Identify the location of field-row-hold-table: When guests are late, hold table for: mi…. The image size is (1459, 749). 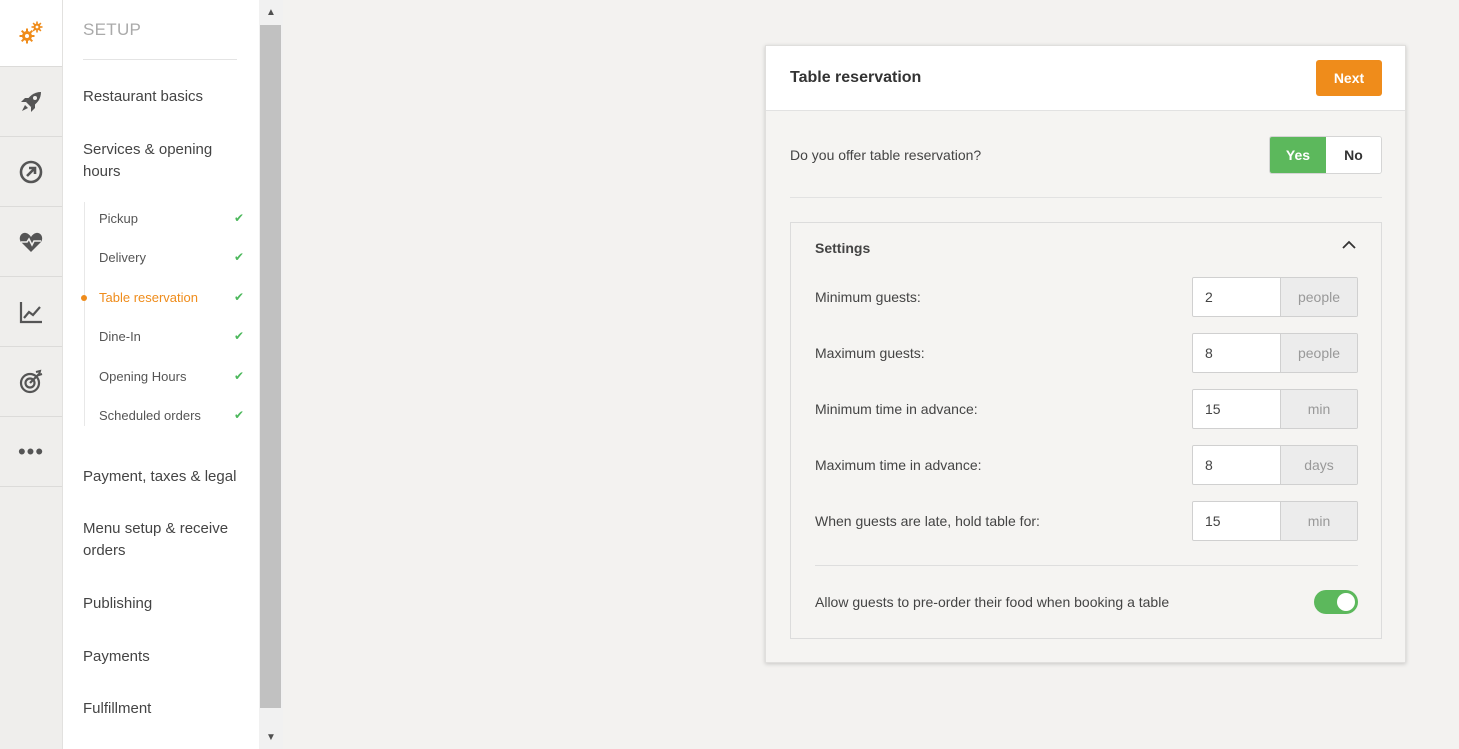
(1086, 521).